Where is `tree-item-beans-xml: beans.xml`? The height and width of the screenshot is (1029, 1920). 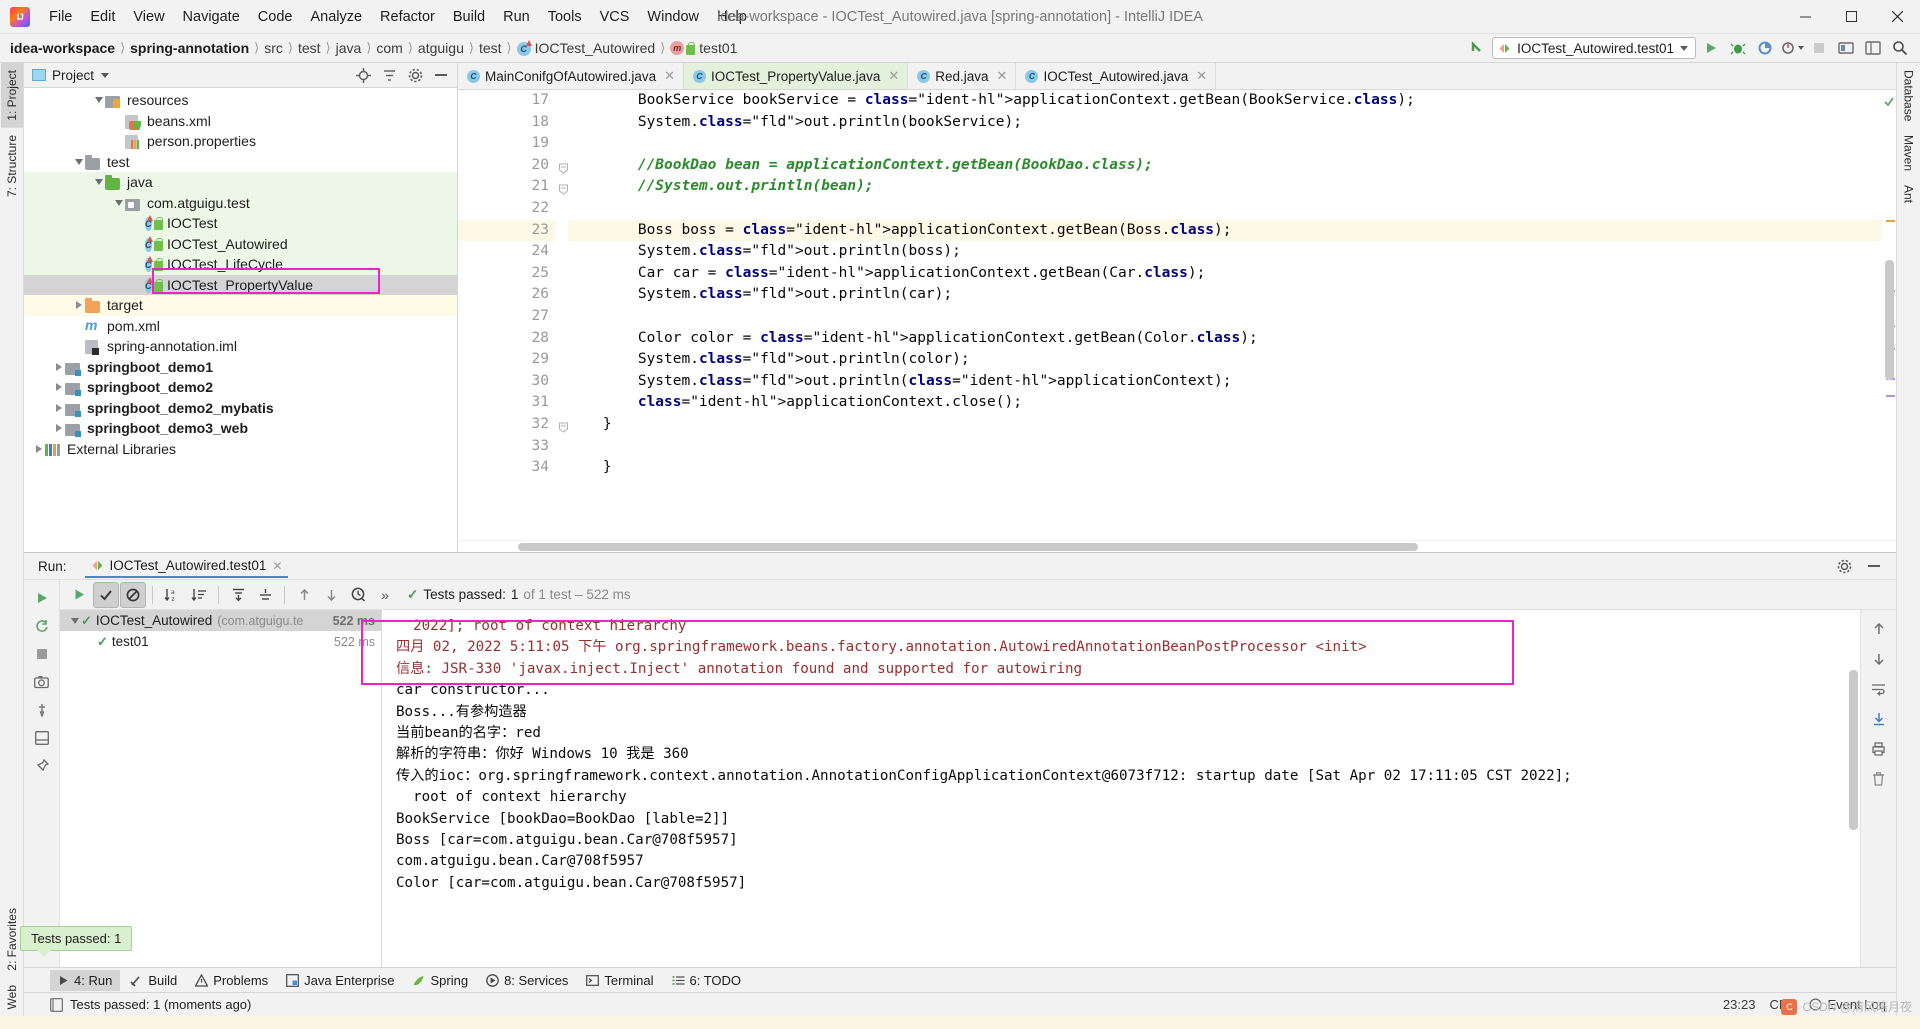 tree-item-beans-xml: beans.xml is located at coordinates (240, 121).